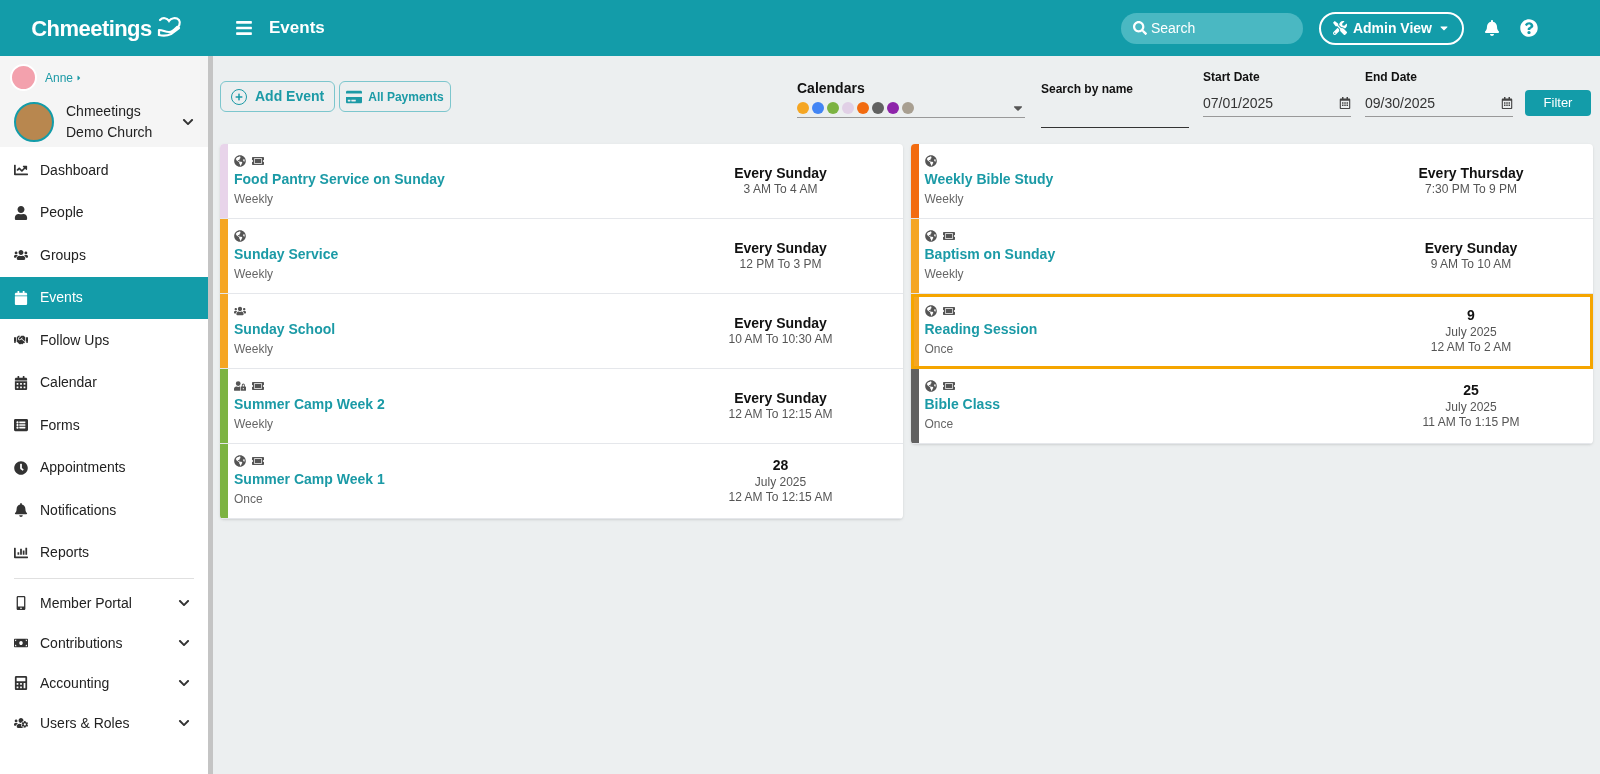 This screenshot has width=1600, height=774. What do you see at coordinates (561, 406) in the screenshot?
I see `event-row: Summer Camp Week 2 Weekly Every Sunday 12 AM To 12:15 AM` at bounding box center [561, 406].